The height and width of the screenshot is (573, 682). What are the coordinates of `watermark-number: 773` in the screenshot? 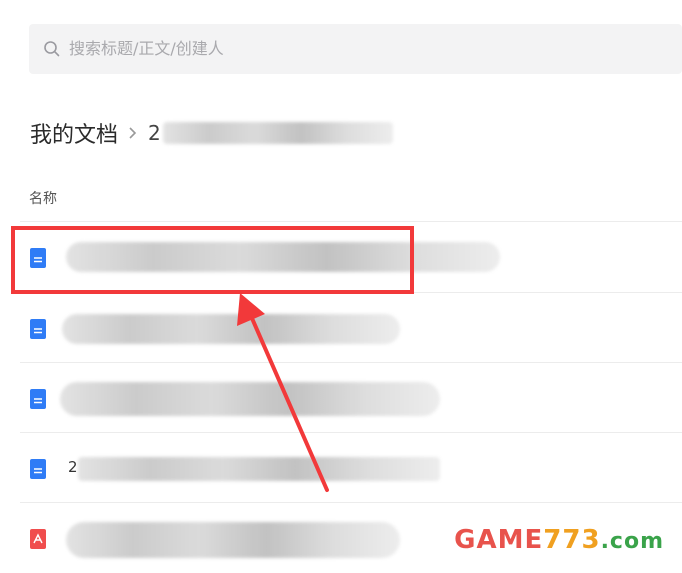 It's located at (572, 540).